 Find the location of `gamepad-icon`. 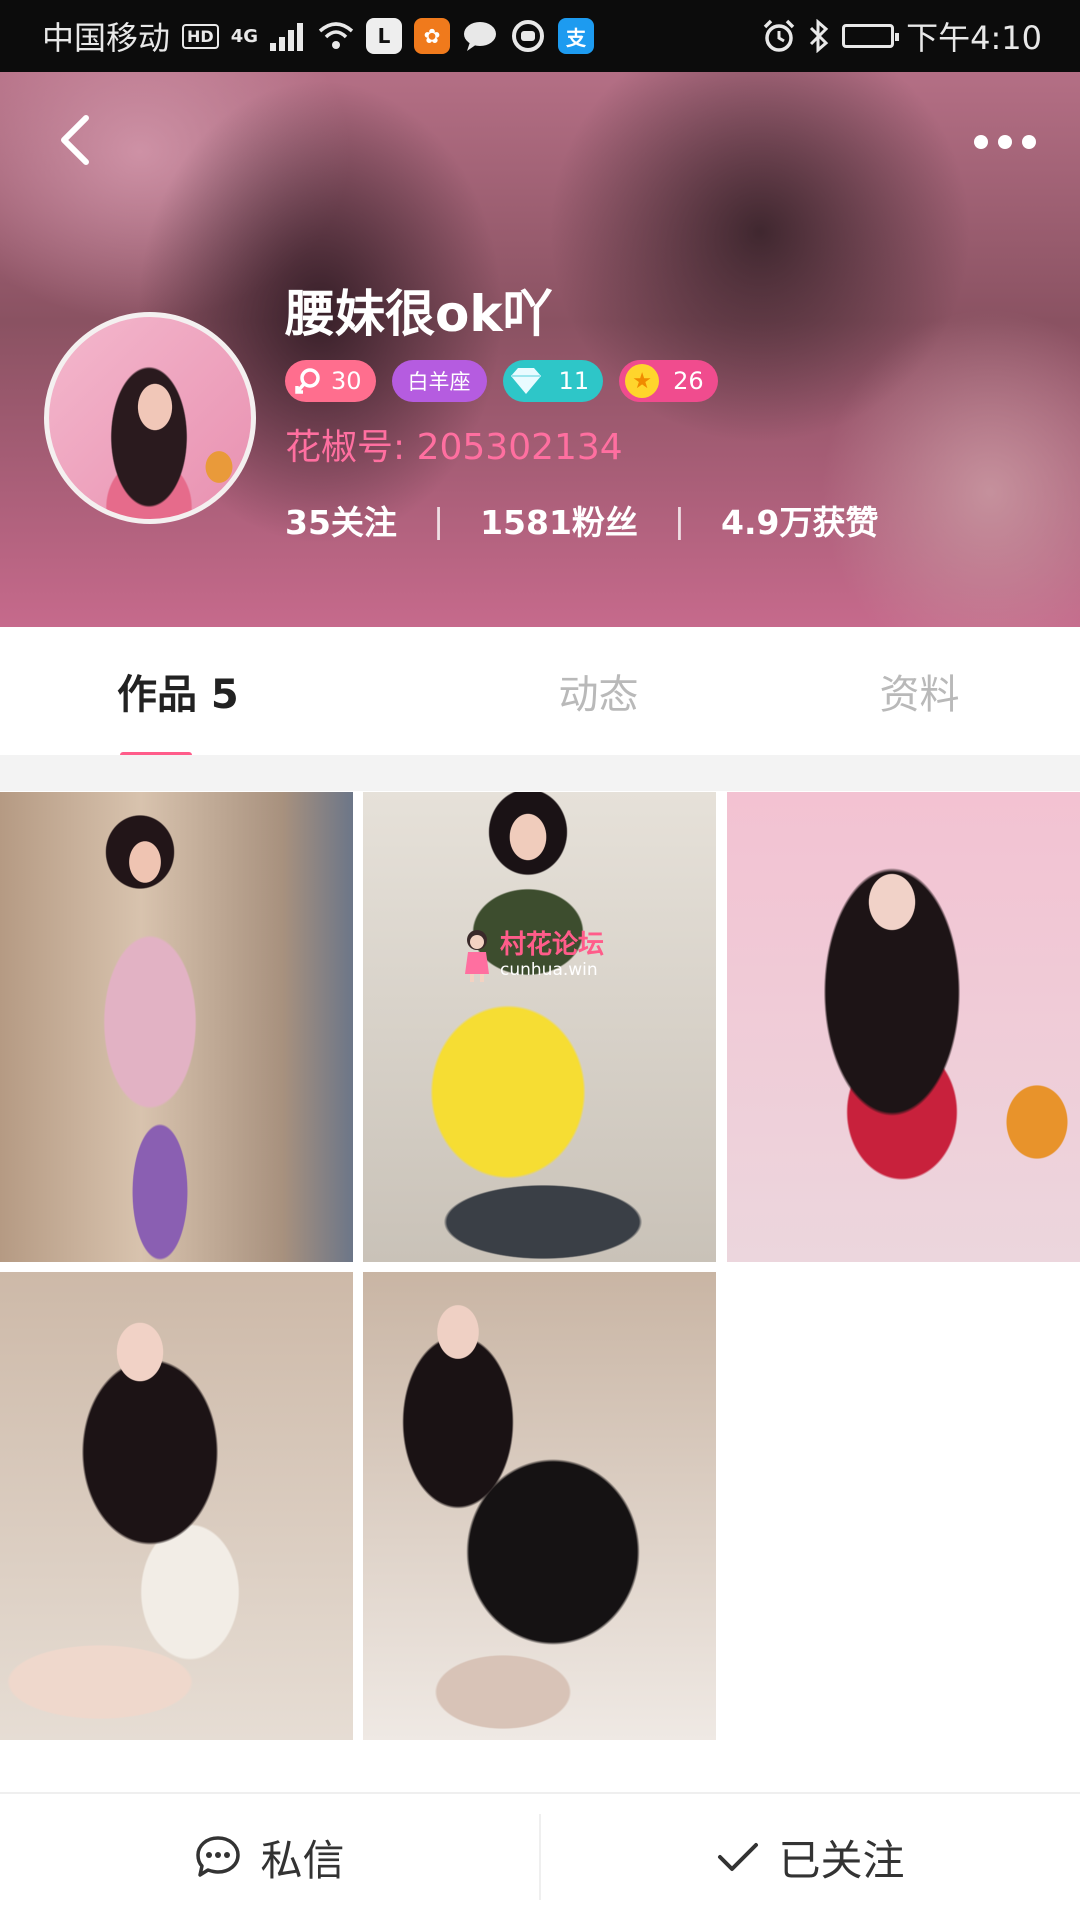

gamepad-icon is located at coordinates (528, 36).